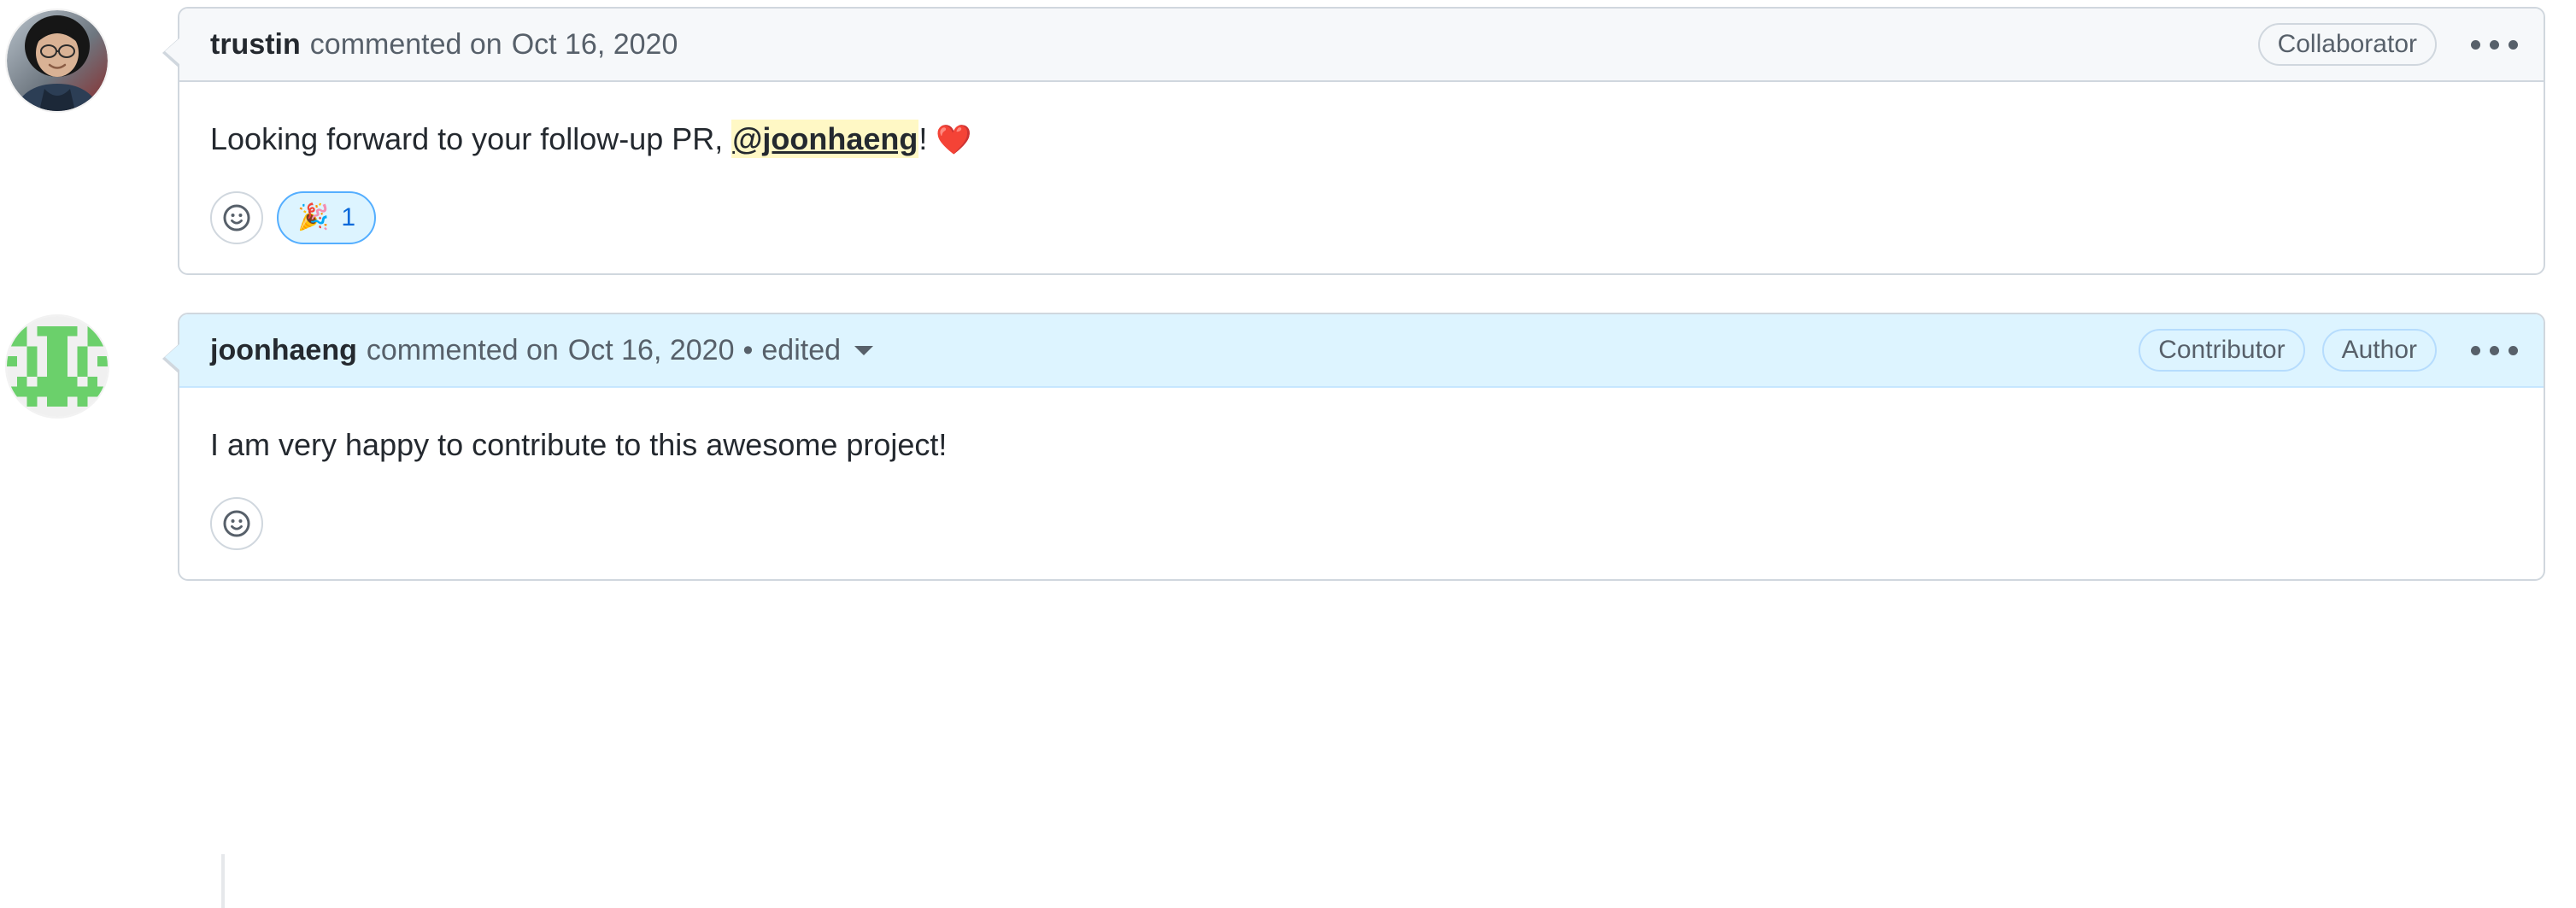 Image resolution: width=2576 pixels, height=908 pixels. Describe the element at coordinates (223, 881) in the screenshot. I see `thread-connector-line-lower` at that location.